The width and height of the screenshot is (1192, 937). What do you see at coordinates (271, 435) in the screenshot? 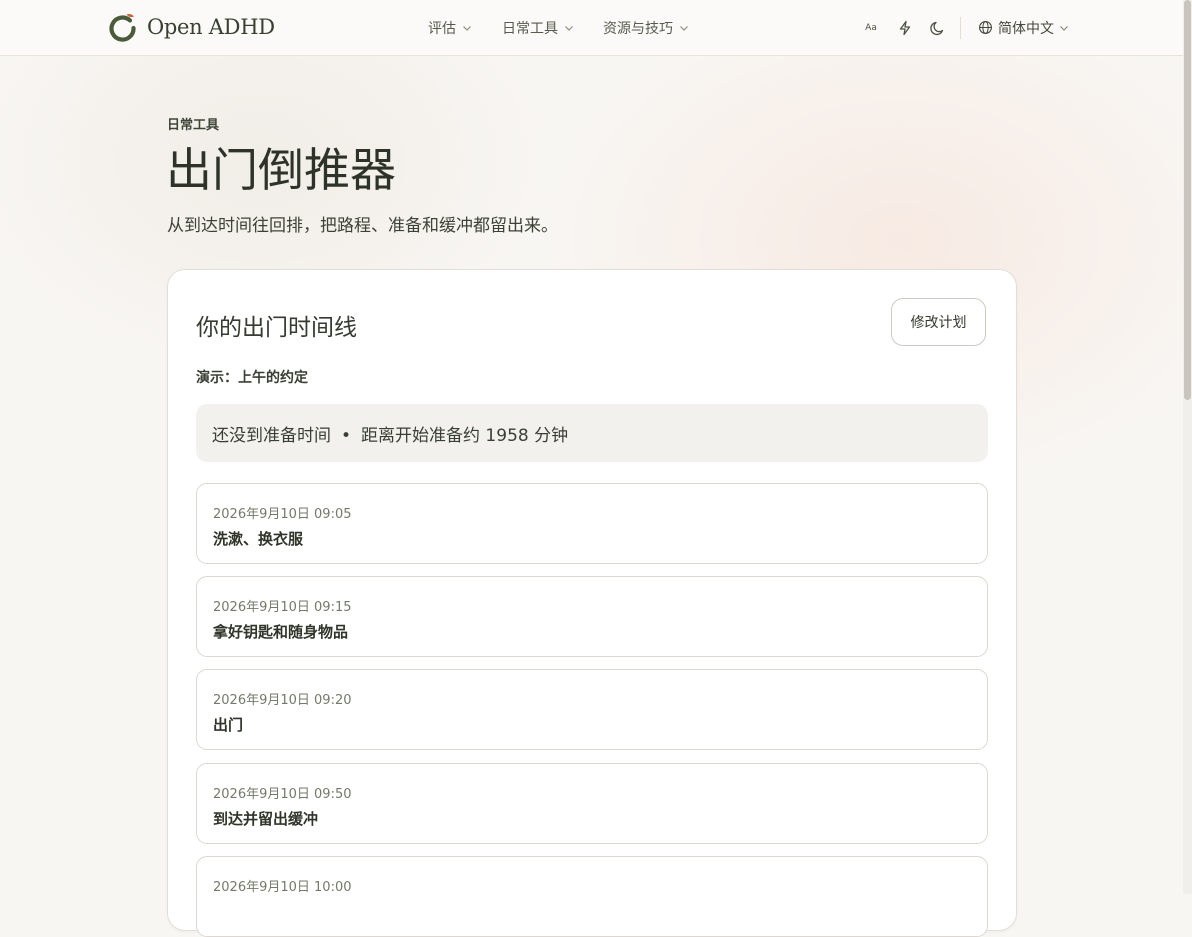
I see `status-main: 还没到准备时间` at bounding box center [271, 435].